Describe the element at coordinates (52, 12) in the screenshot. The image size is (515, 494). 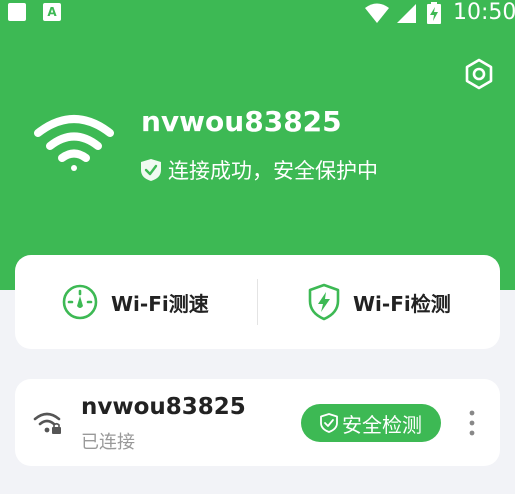
I see `app-a-icon: A` at that location.